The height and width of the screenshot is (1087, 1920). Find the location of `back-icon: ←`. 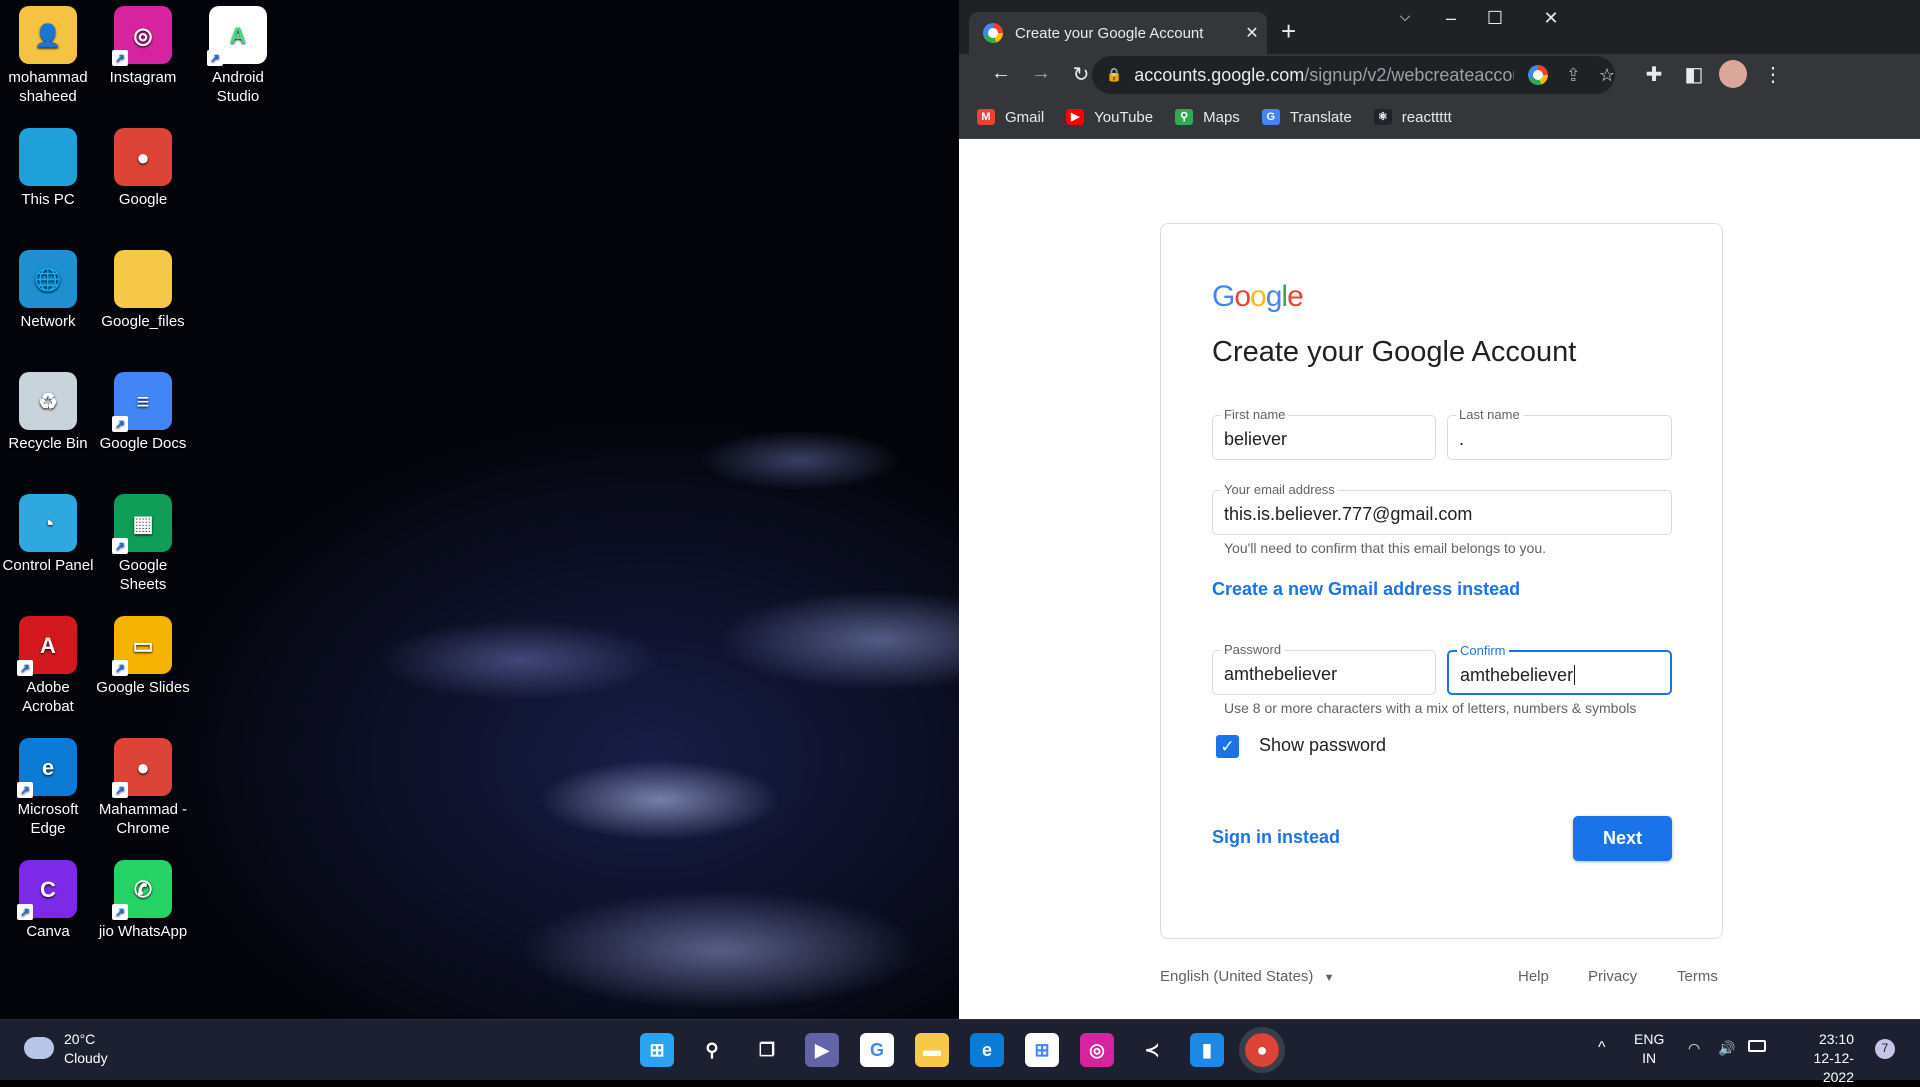

back-icon: ← is located at coordinates (1001, 73).